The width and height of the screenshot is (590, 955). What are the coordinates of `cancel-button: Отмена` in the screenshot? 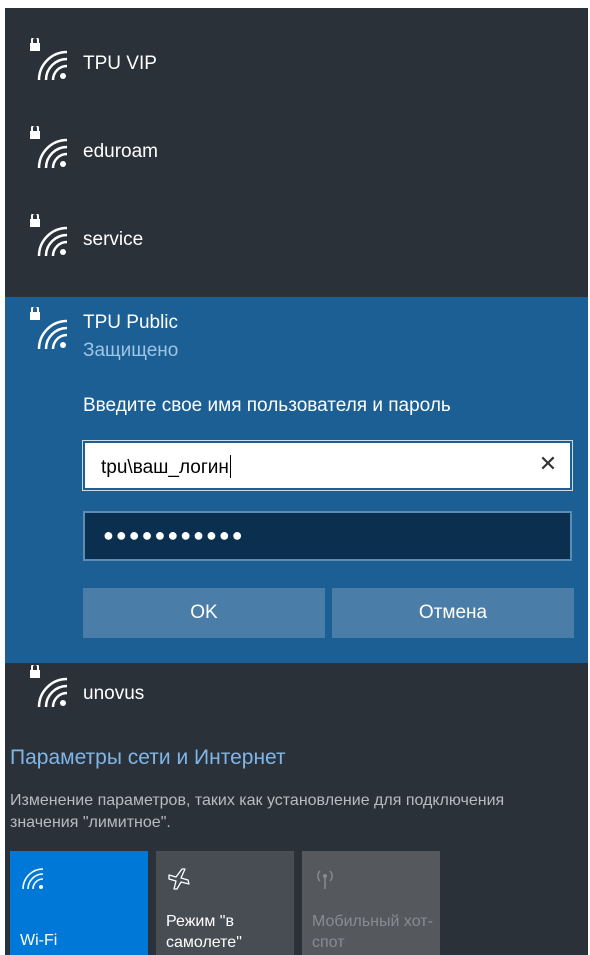 It's located at (453, 613).